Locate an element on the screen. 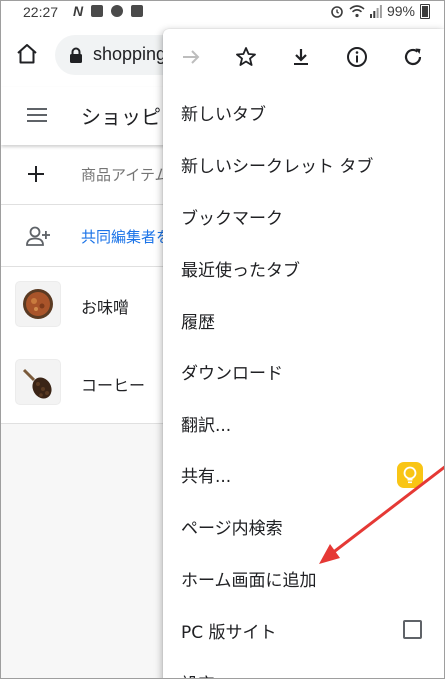  wifi-icon is located at coordinates (357, 10).